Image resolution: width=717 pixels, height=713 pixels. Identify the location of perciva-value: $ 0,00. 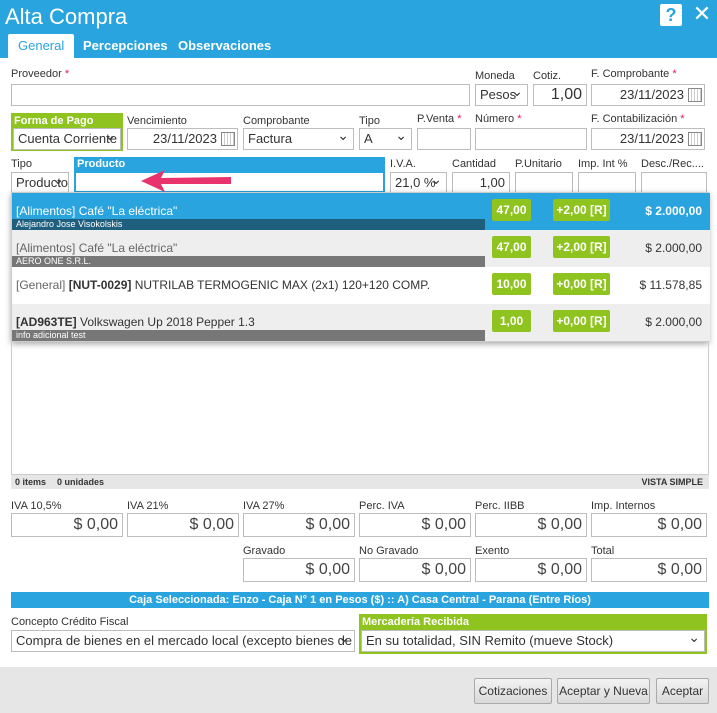
(415, 525).